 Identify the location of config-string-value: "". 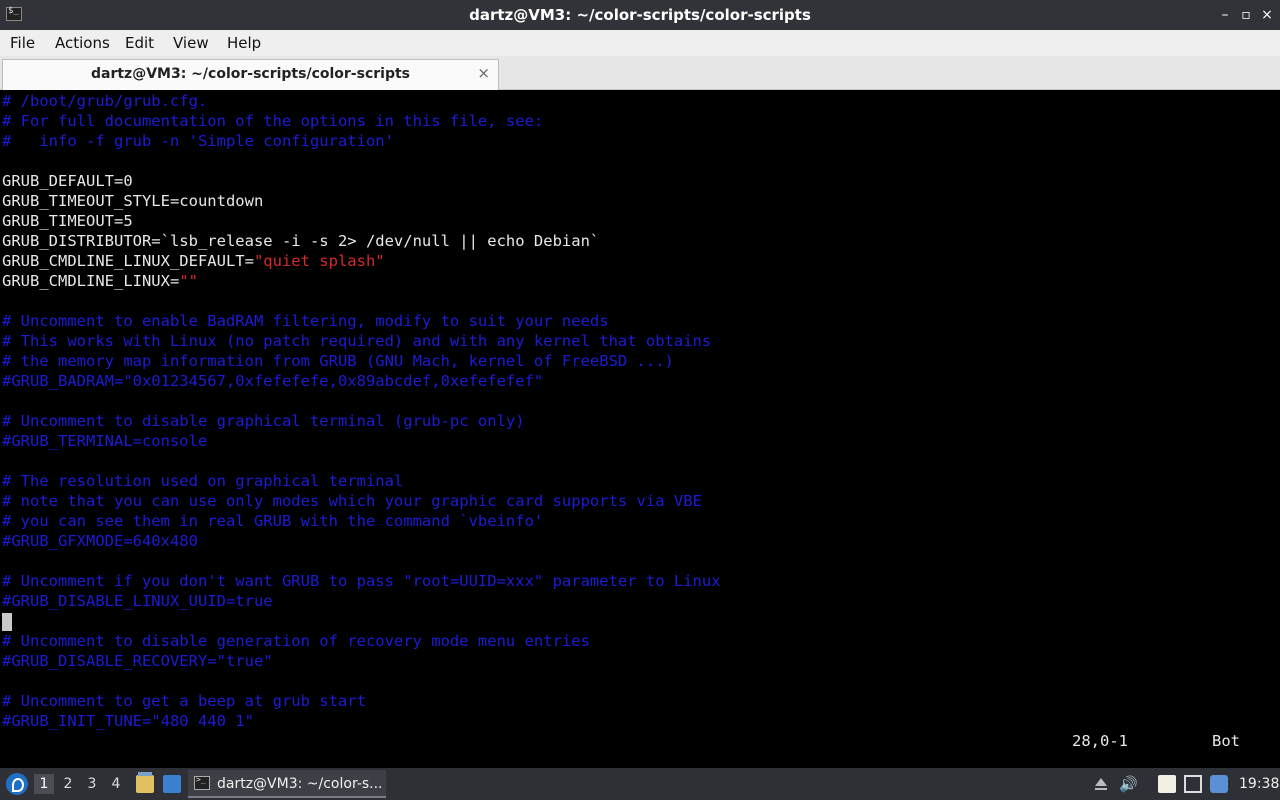
(188, 281).